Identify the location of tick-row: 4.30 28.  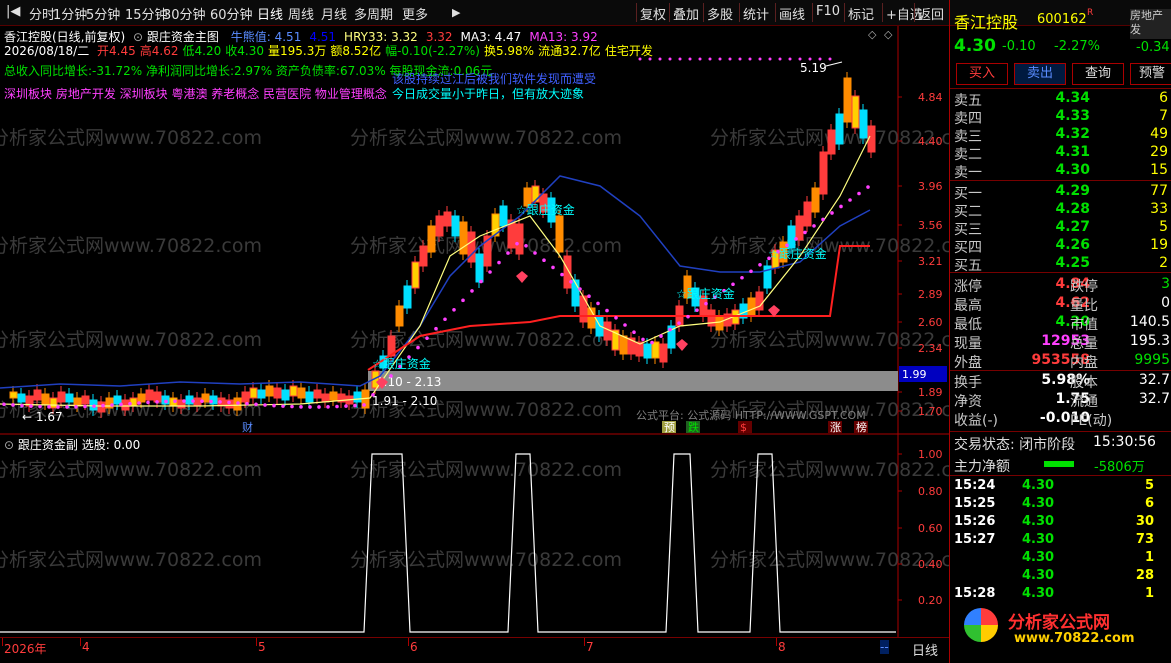
(1062, 577).